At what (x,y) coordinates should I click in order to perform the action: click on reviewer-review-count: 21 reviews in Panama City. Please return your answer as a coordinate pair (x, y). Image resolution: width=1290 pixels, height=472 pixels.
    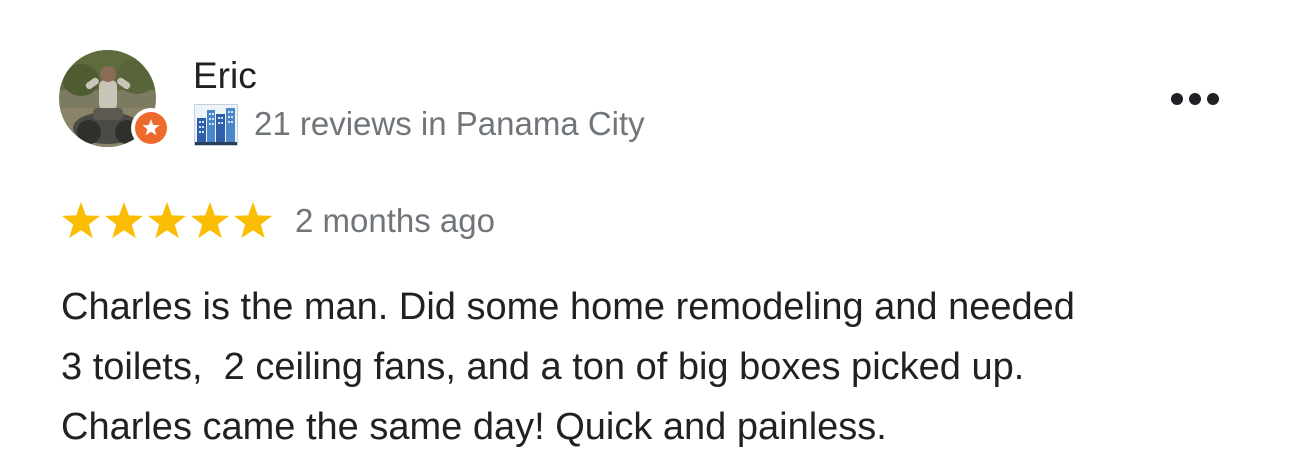
    Looking at the image, I should click on (449, 124).